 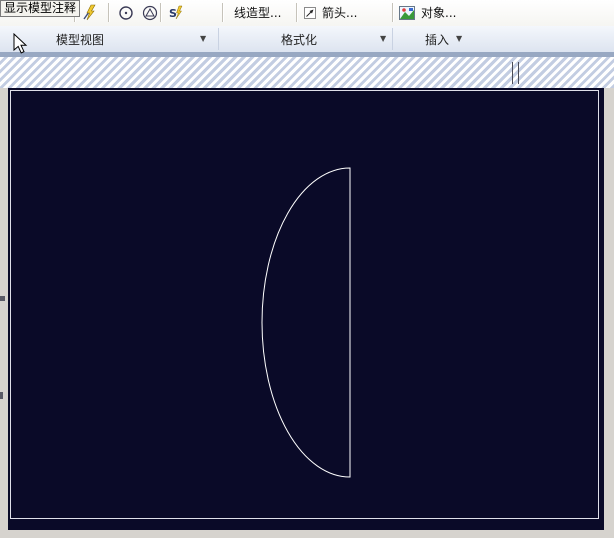 I want to click on arrow-style-button-icon-slot, so click(x=310, y=13).